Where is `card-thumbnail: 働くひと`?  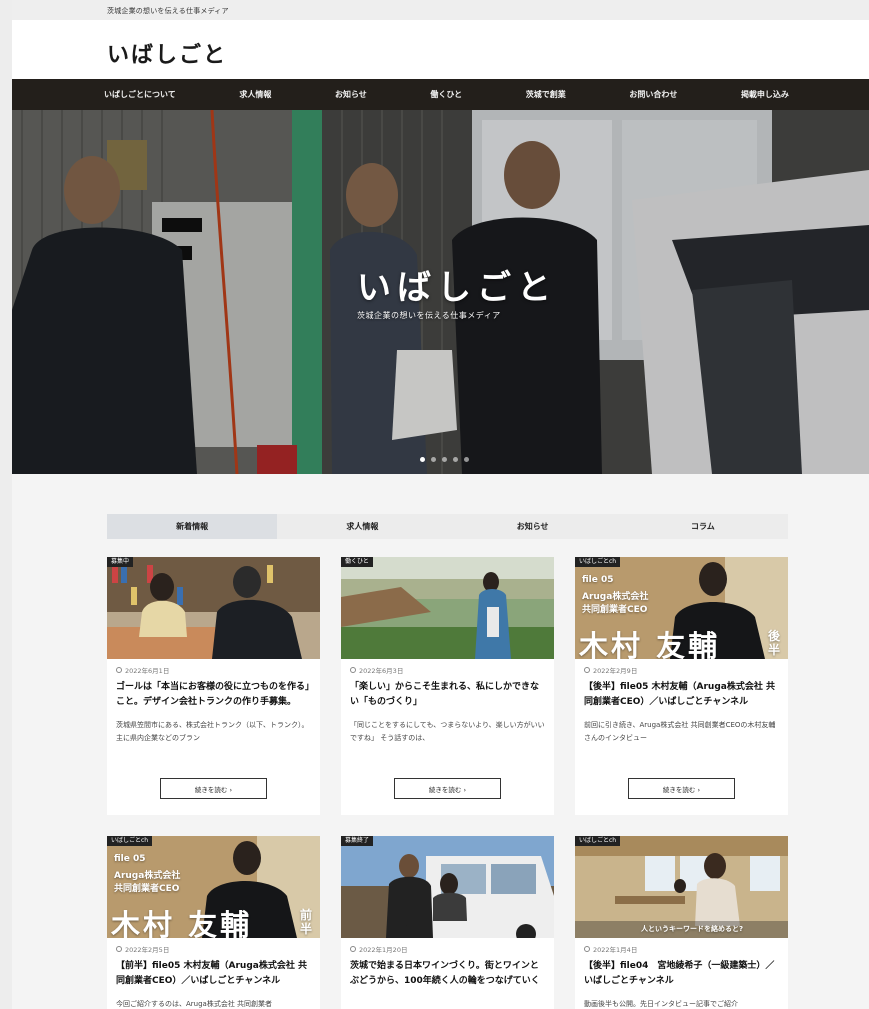
card-thumbnail: 働くひと is located at coordinates (447, 608).